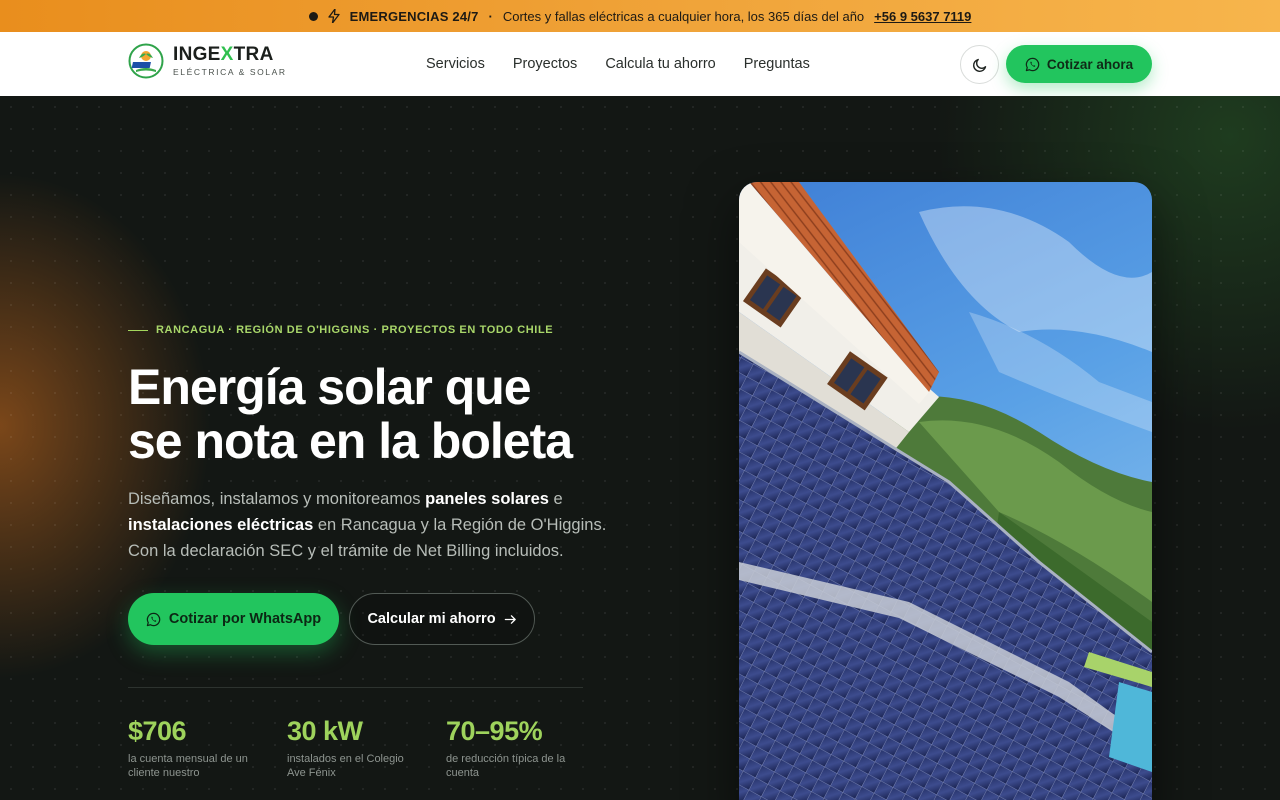 This screenshot has width=1280, height=800. I want to click on cotizar-ahora-label: Cotizar ahora, so click(1090, 64).